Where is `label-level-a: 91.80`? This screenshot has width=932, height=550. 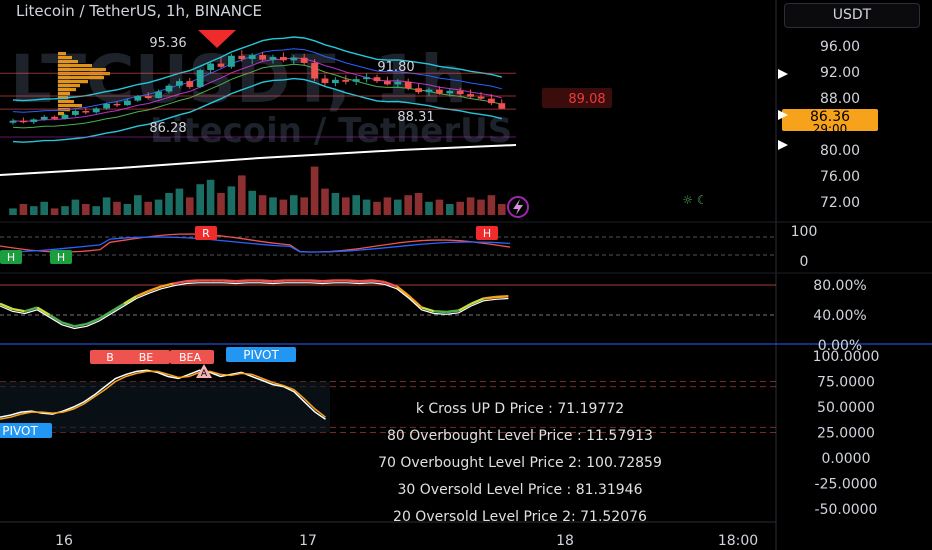
label-level-a: 91.80 is located at coordinates (395, 67).